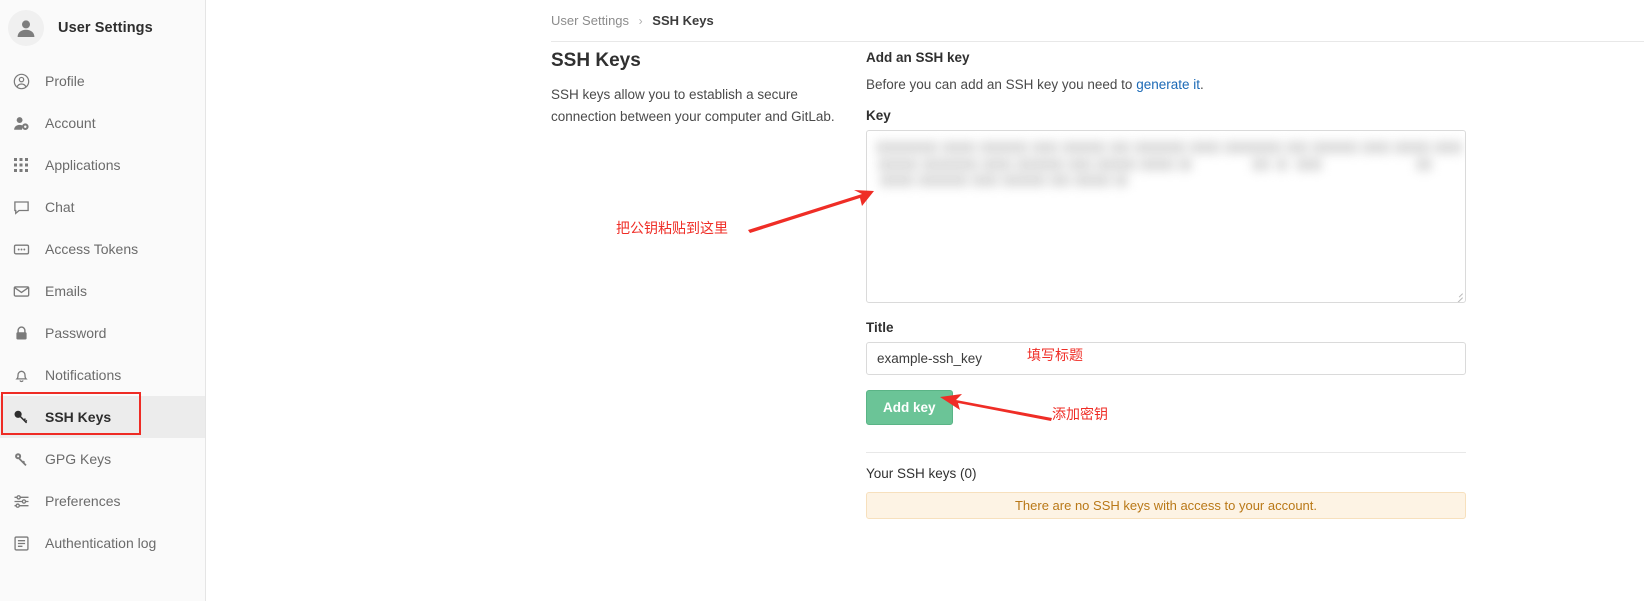  I want to click on annotation-paste-key-here: 把公钥粘贴到这里, so click(672, 228).